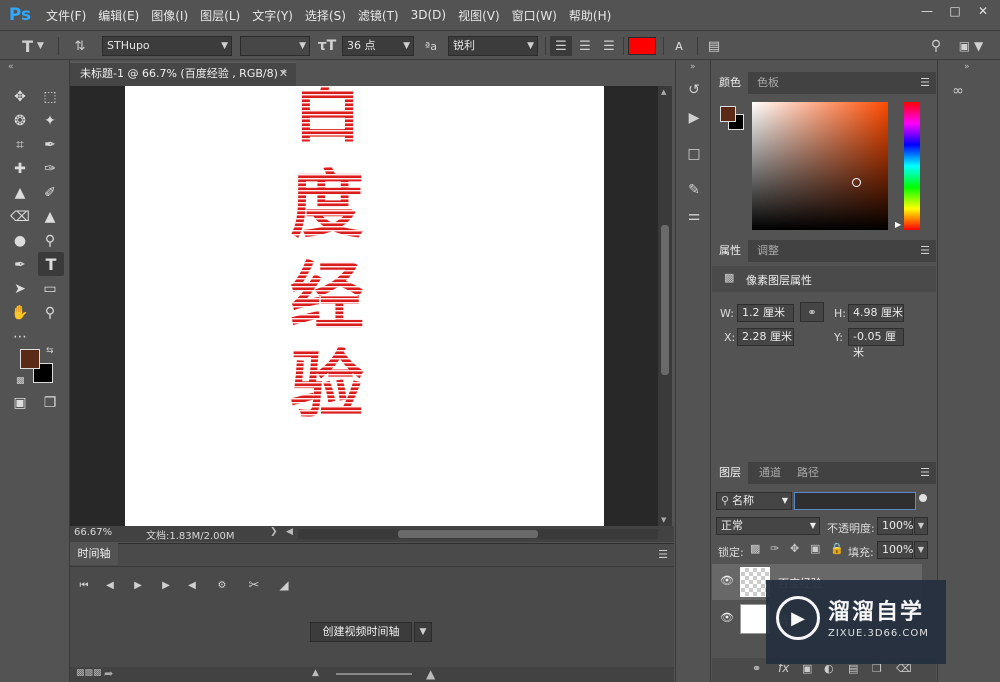 The image size is (1000, 682). Describe the element at coordinates (534, 15) in the screenshot. I see `menu-window: 窗口(W)` at that location.